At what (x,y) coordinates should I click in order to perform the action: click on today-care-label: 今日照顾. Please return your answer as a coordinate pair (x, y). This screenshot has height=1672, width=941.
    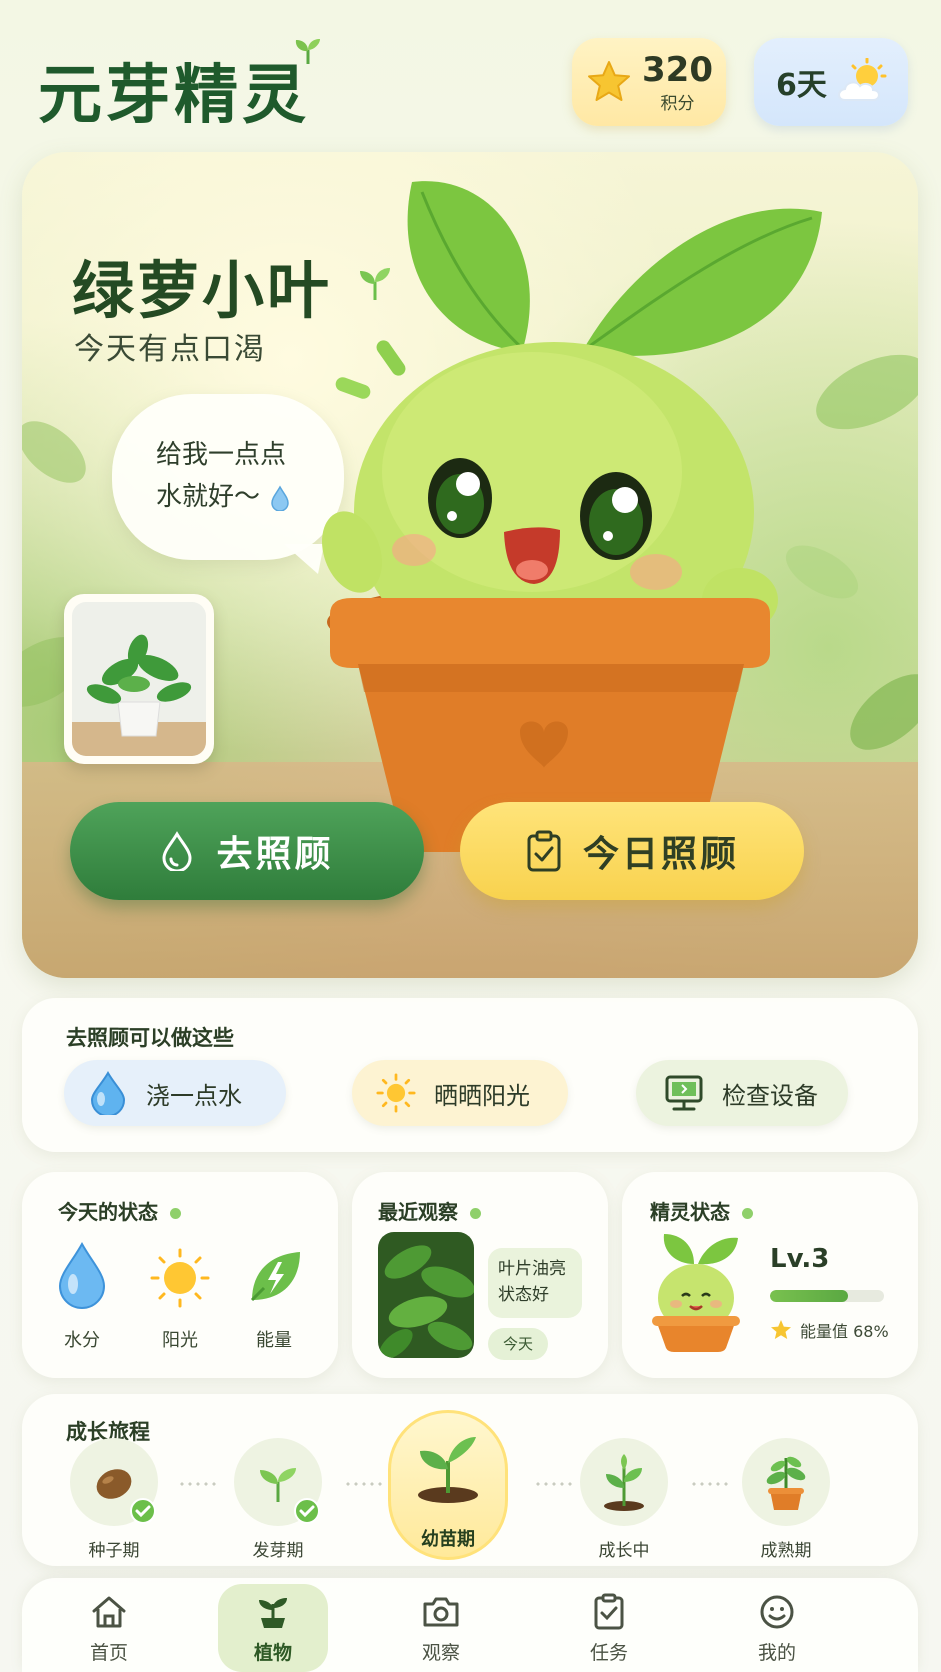
    Looking at the image, I should click on (660, 854).